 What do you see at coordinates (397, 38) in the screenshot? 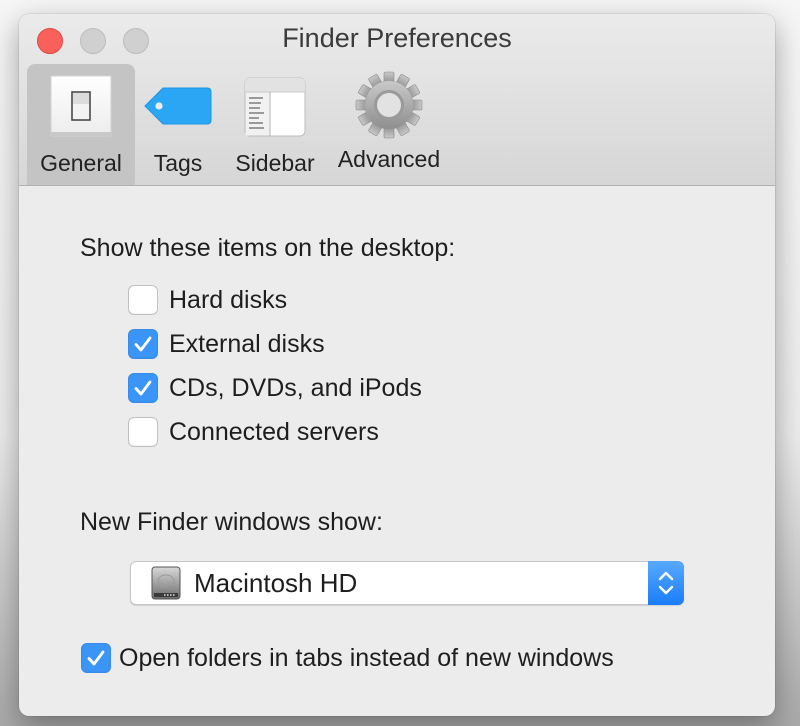
I see `window-title: Finder Preferences` at bounding box center [397, 38].